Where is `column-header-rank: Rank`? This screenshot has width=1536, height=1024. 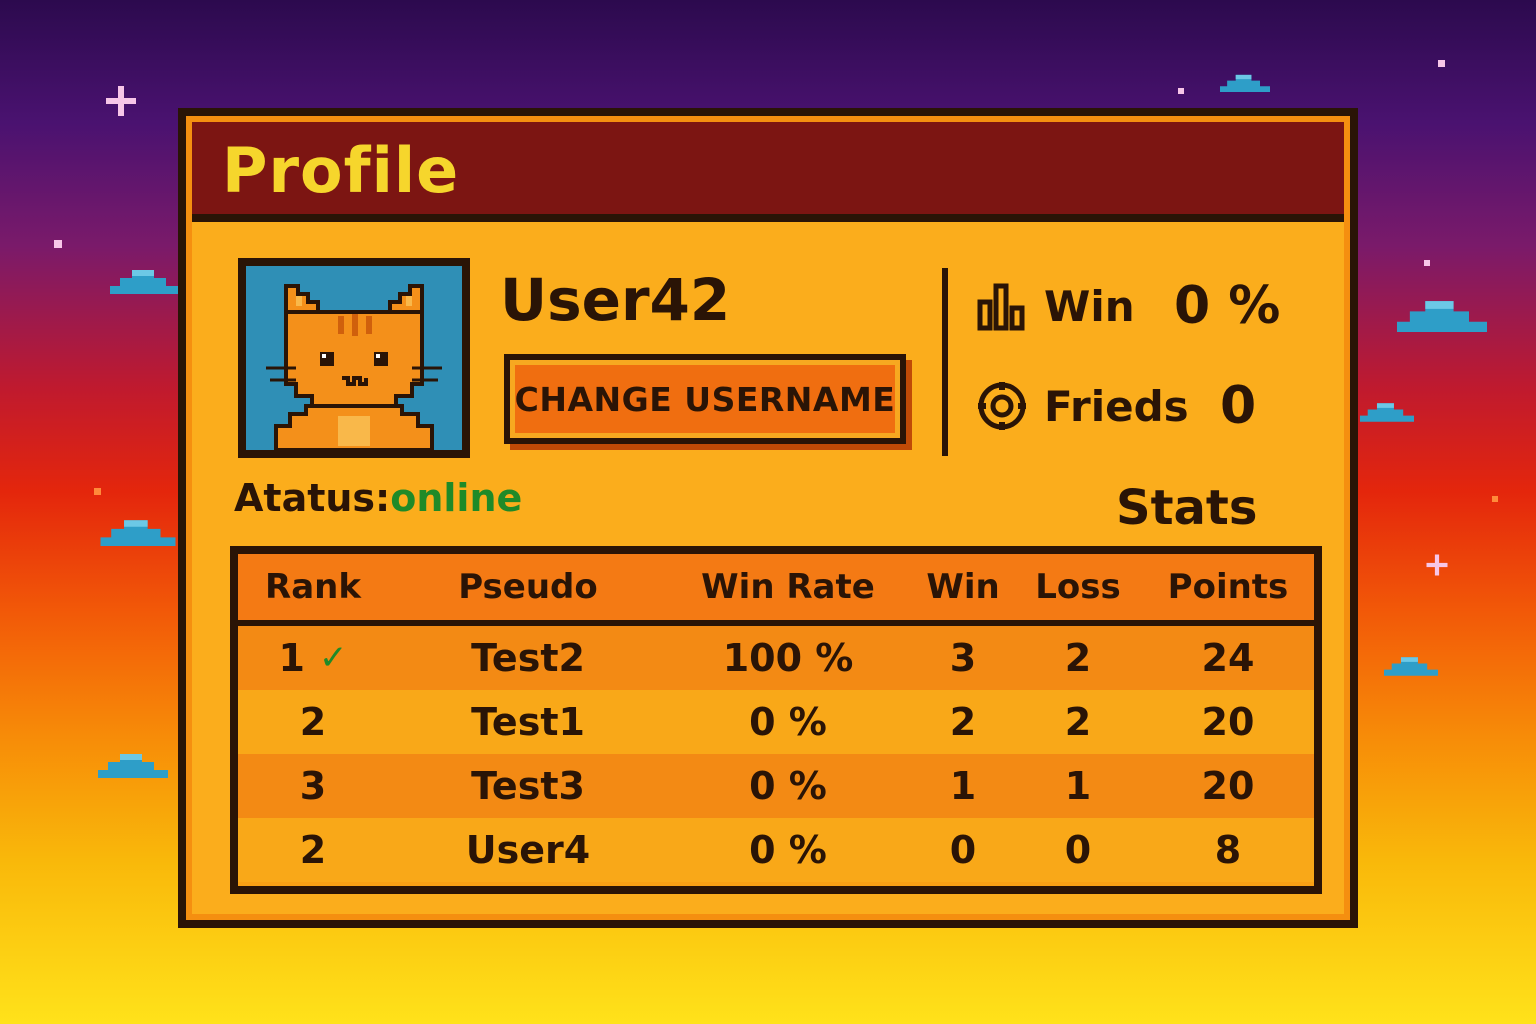
column-header-rank: Rank is located at coordinates (313, 587).